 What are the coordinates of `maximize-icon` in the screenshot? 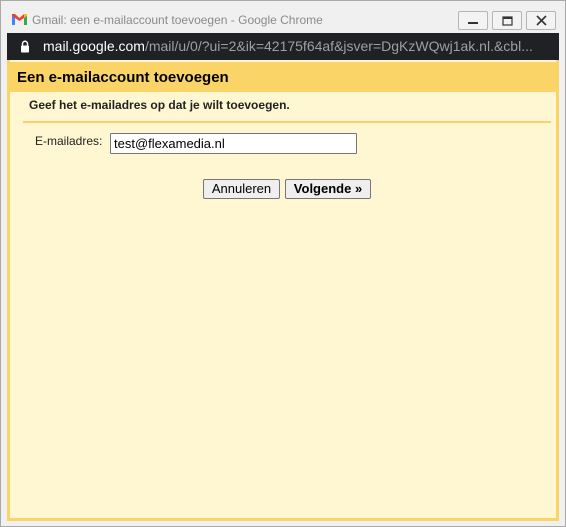 It's located at (507, 21).